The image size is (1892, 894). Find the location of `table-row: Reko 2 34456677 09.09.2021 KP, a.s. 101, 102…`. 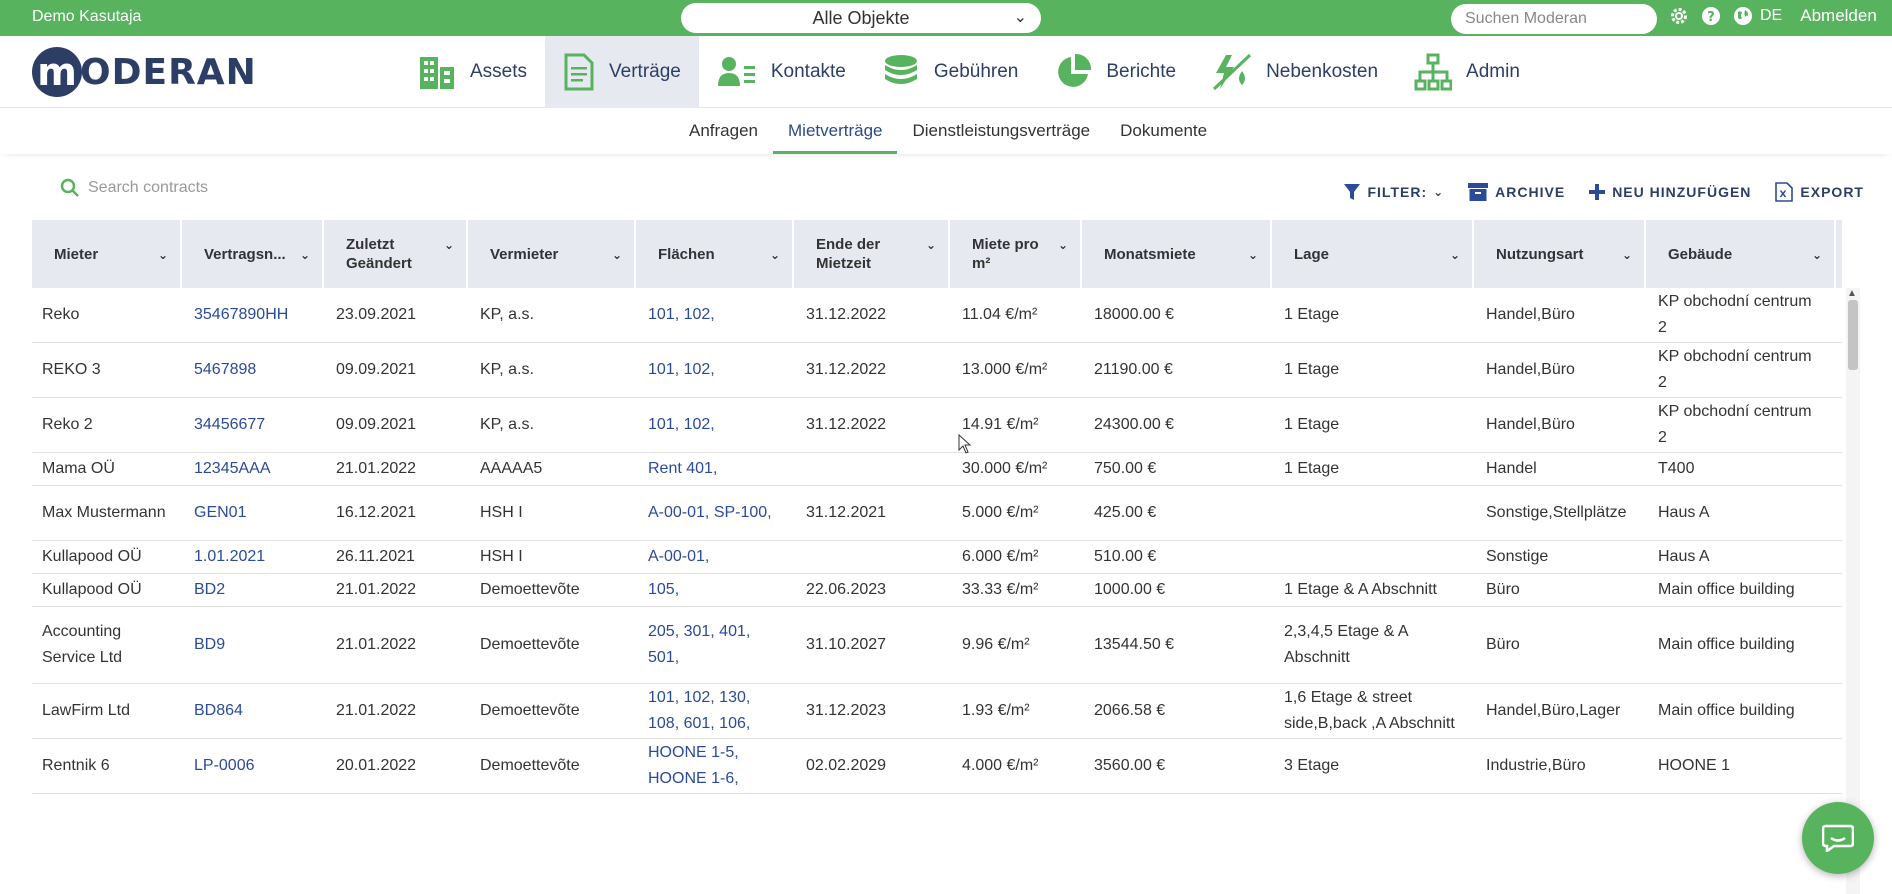

table-row: Reko 2 34456677 09.09.2021 KP, a.s. 101, 102… is located at coordinates (937, 425).